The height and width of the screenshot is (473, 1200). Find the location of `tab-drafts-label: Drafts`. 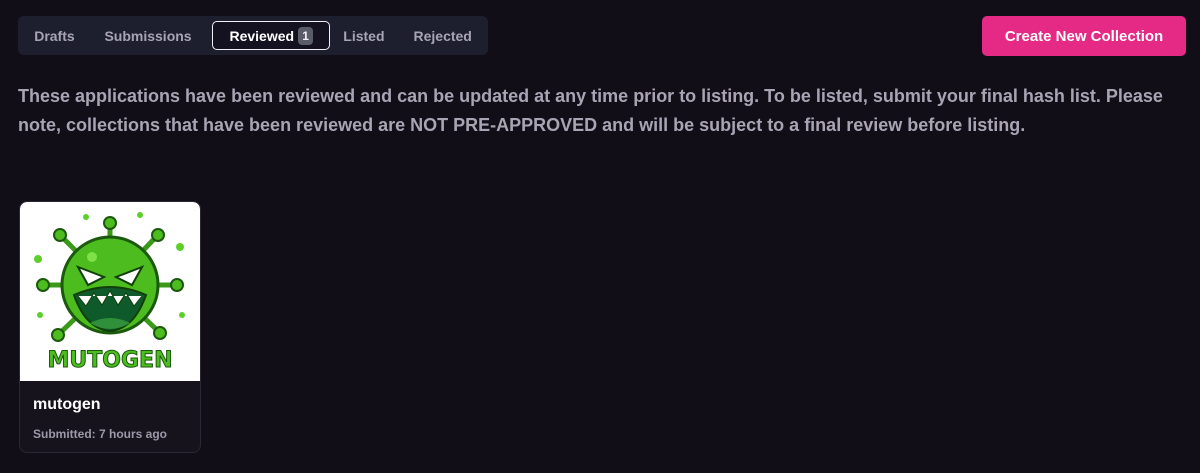

tab-drafts-label: Drafts is located at coordinates (54, 35).